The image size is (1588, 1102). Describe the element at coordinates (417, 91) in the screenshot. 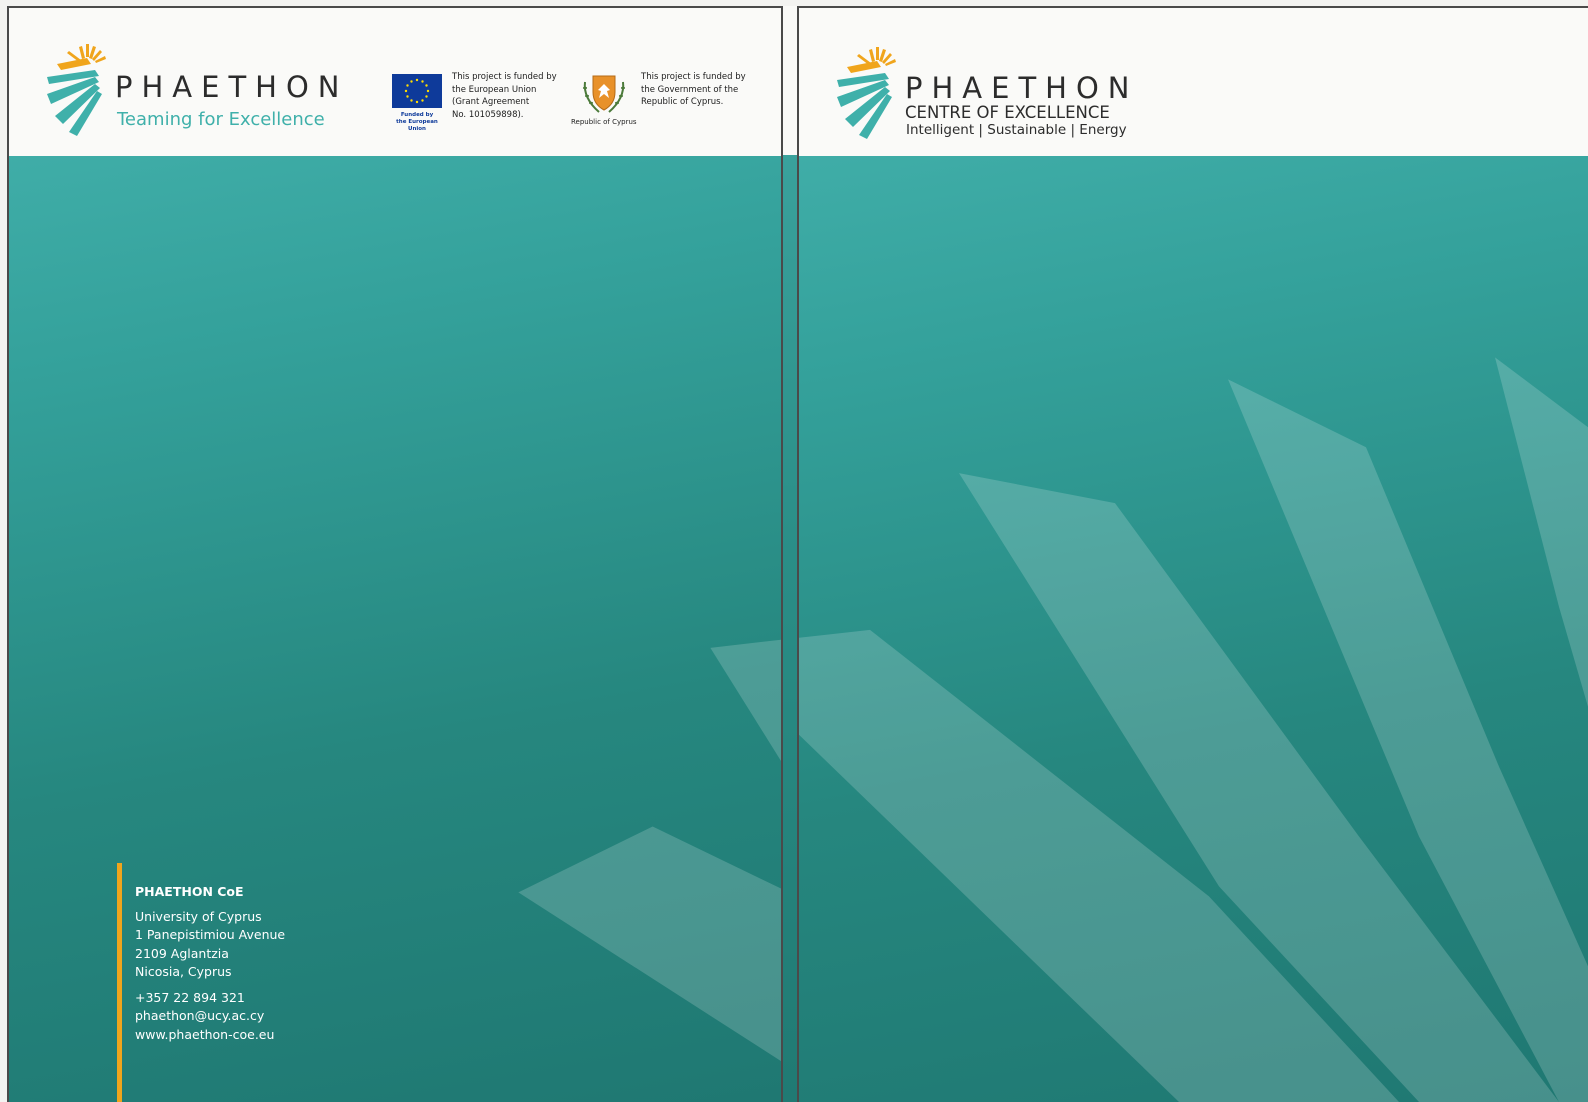

I see `eu-flag-icon` at that location.